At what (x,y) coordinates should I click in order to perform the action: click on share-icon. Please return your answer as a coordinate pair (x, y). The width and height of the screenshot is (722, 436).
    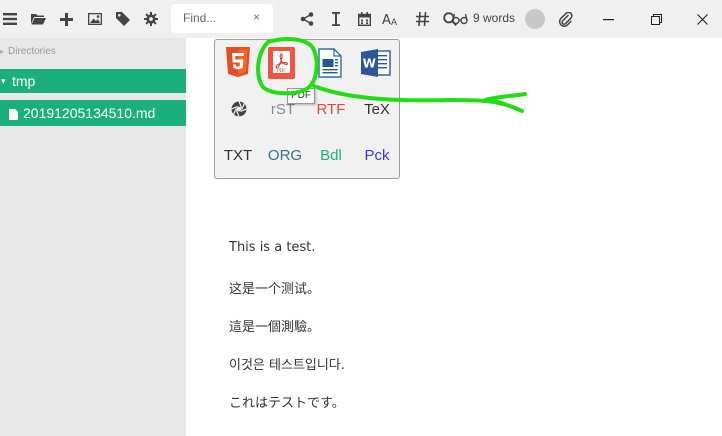
    Looking at the image, I should click on (307, 19).